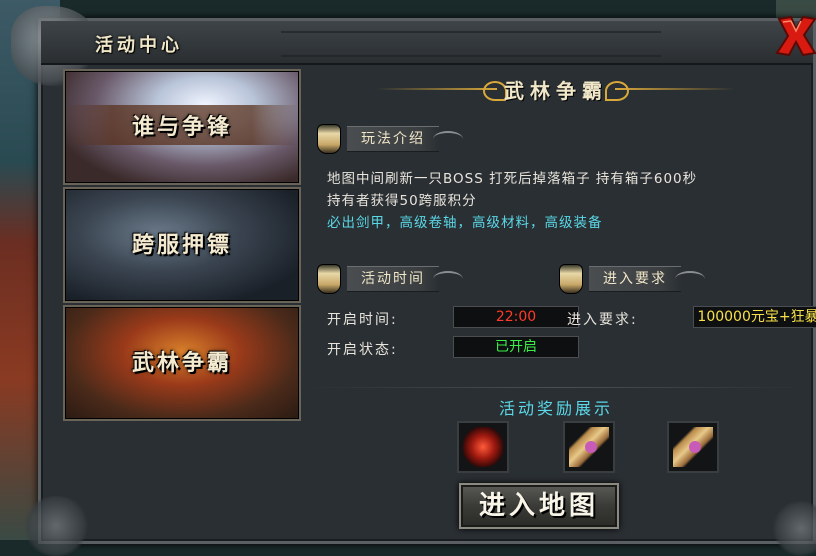  Describe the element at coordinates (635, 279) in the screenshot. I see `section-title: 进入要求` at that location.